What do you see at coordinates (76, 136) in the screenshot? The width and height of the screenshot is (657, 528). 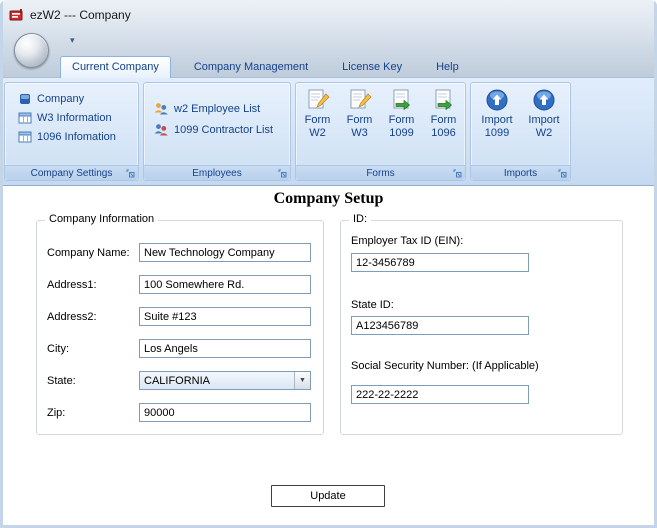 I see `ribbon-item-label: 1096 Infomation` at bounding box center [76, 136].